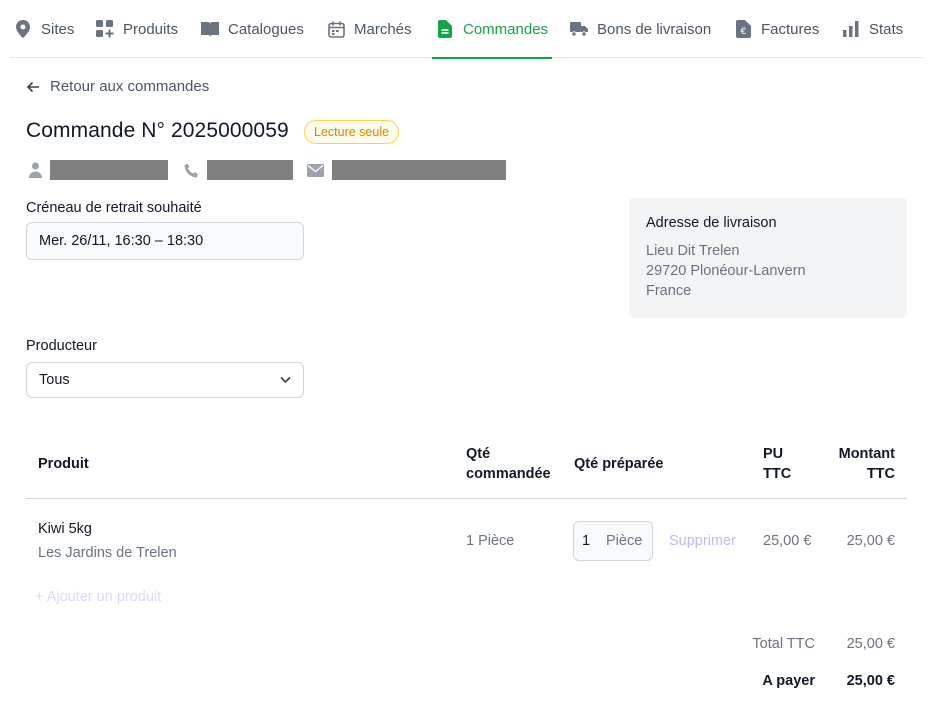 The image size is (929, 713). I want to click on column-header-qty-prepared: Qté préparée, so click(619, 464).